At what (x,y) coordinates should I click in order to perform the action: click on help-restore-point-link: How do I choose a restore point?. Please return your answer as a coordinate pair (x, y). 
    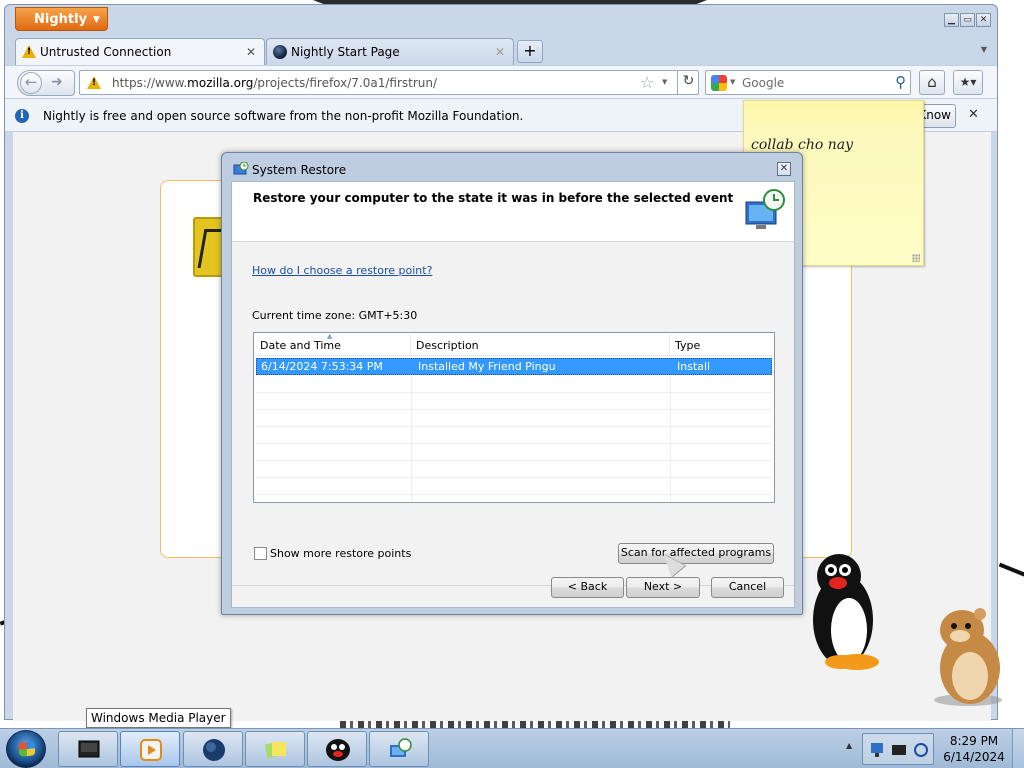
    Looking at the image, I should click on (342, 270).